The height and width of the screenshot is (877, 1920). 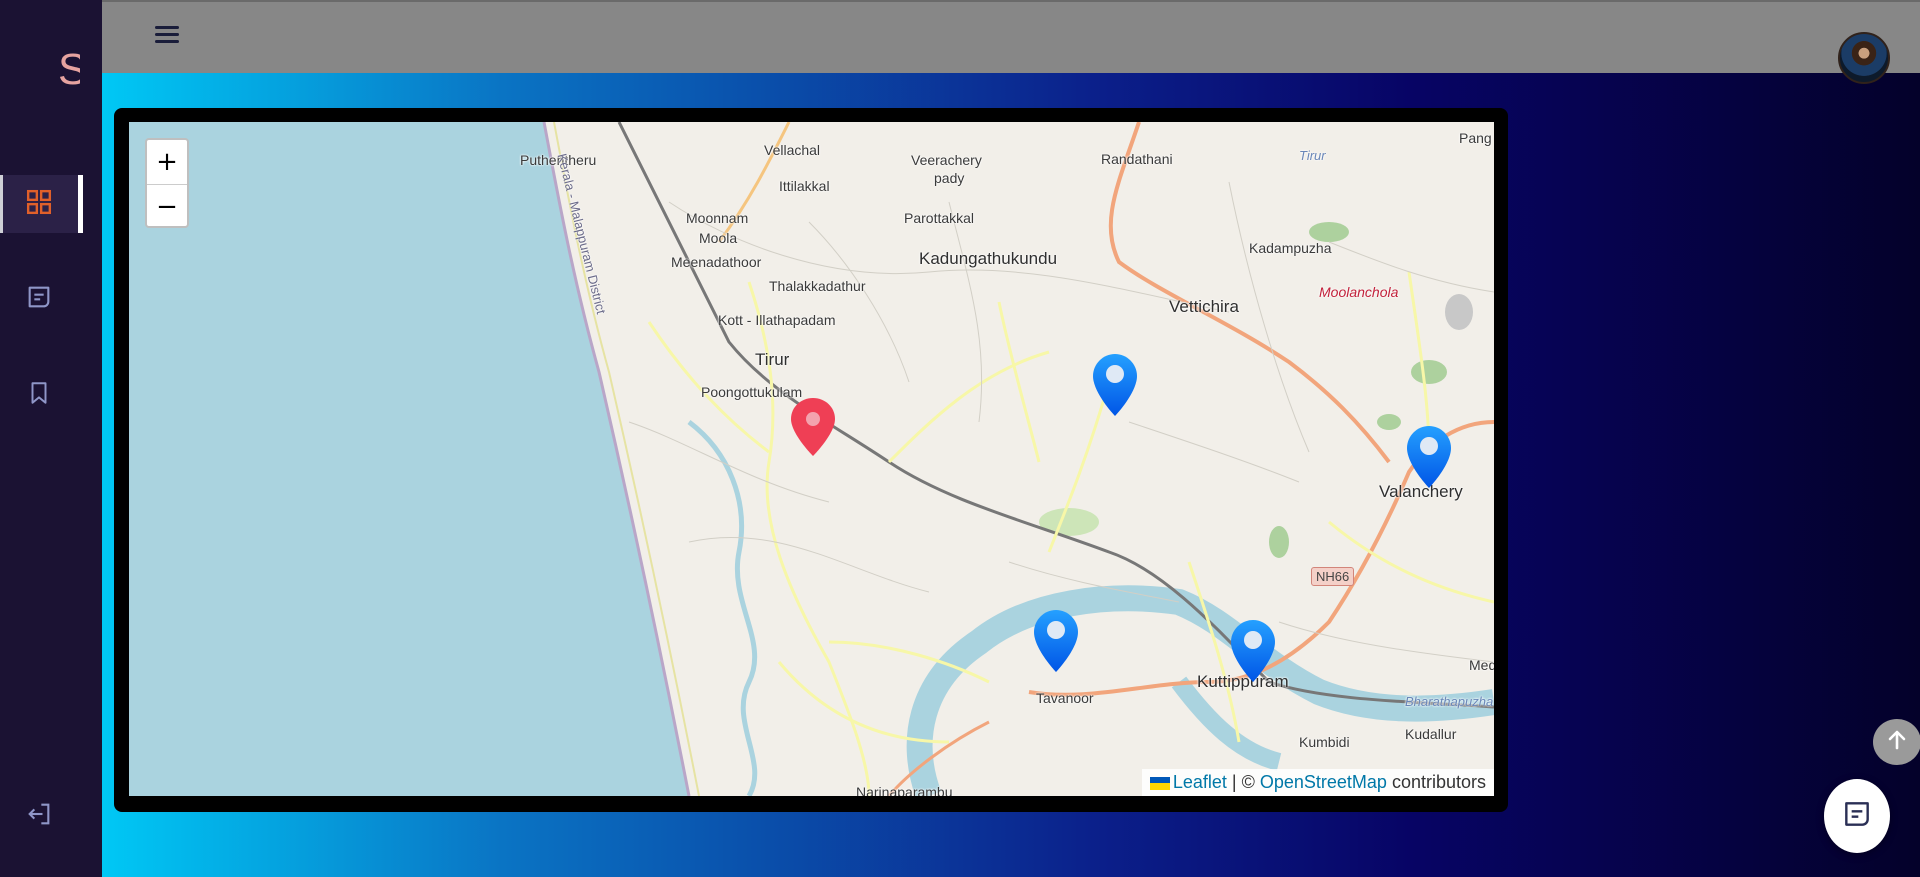 I want to click on leaflet-link: Leaflet, so click(x=1200, y=782).